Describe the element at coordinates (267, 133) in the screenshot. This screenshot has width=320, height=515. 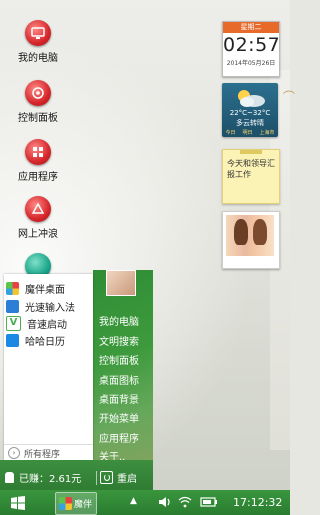
I see `weather-city: 上海市` at that location.